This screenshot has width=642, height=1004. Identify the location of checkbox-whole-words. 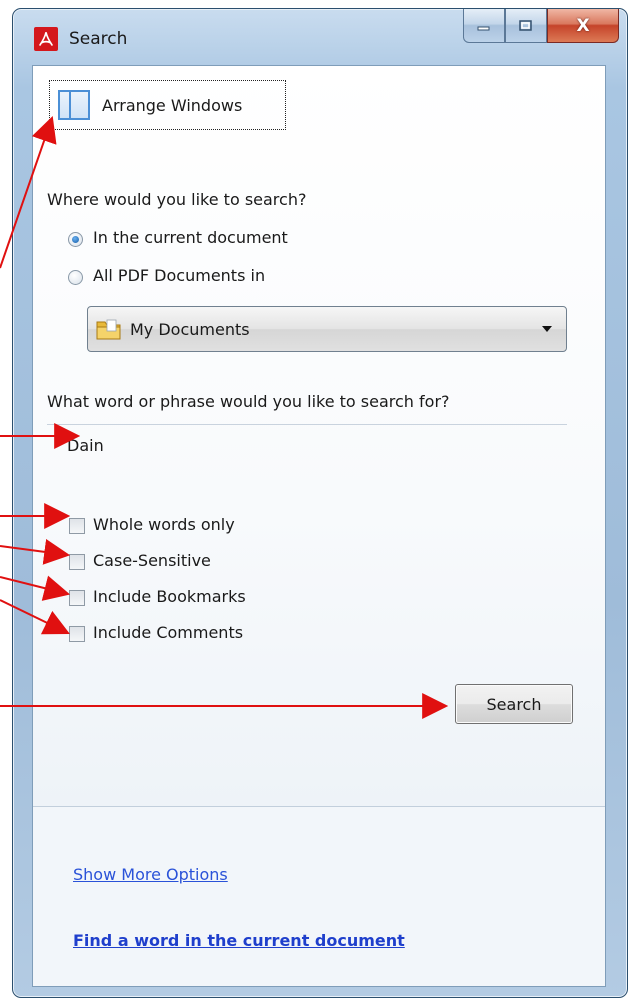
(77, 526).